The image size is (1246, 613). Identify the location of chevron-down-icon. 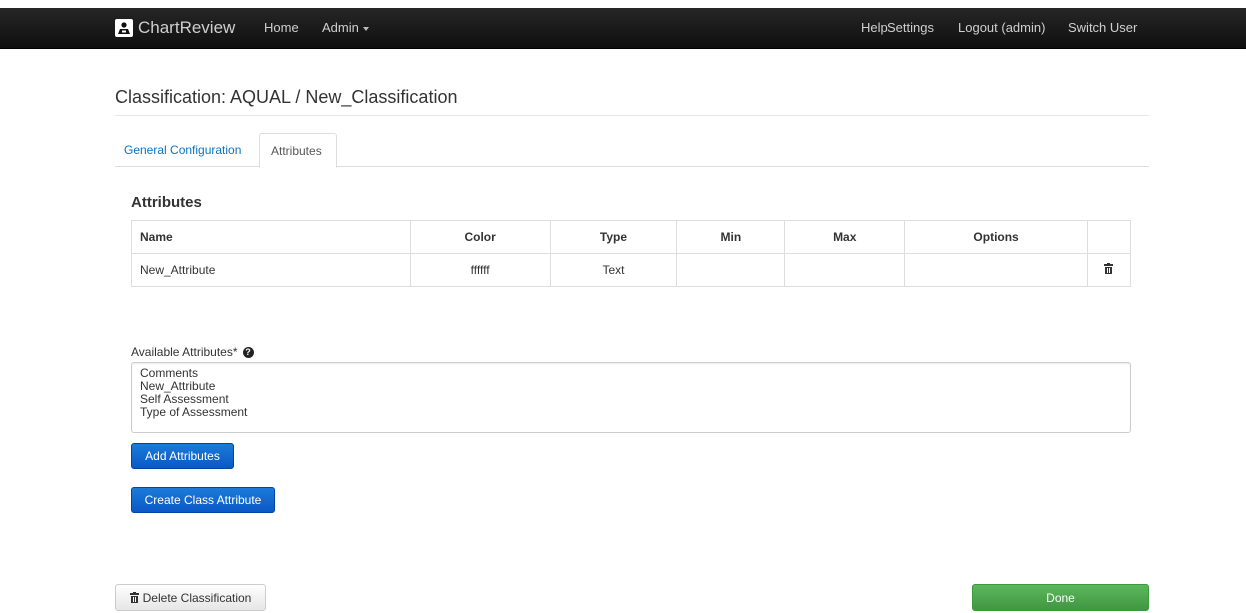
(365, 28).